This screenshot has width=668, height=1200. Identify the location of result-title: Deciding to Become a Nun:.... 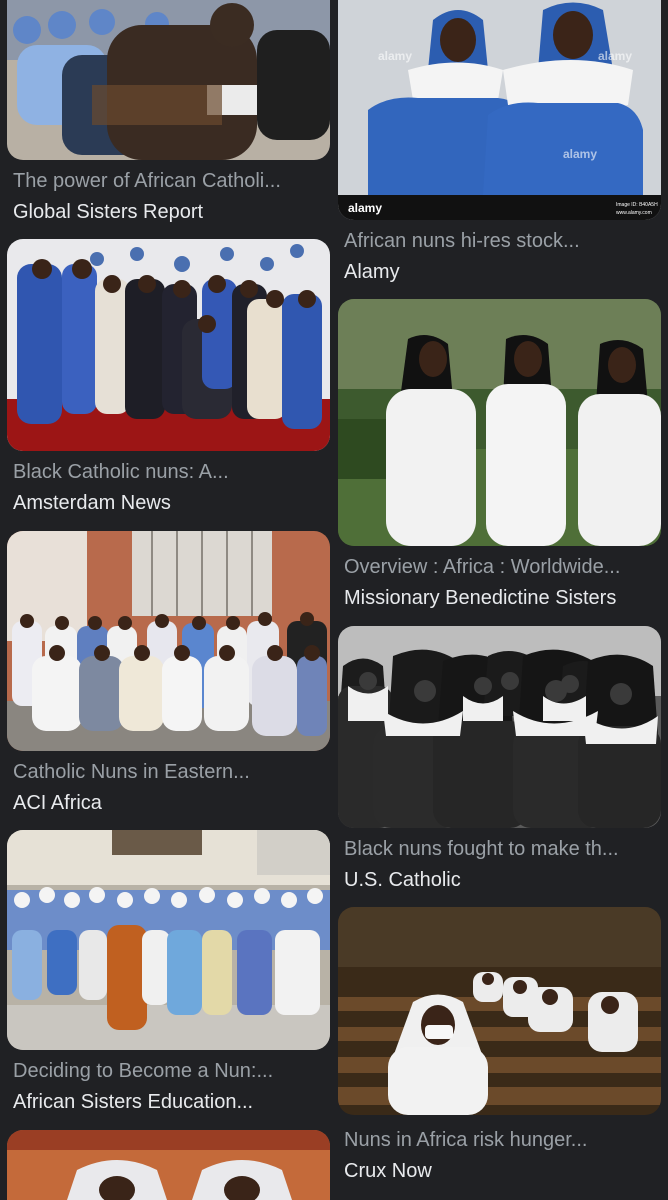
(171, 1071).